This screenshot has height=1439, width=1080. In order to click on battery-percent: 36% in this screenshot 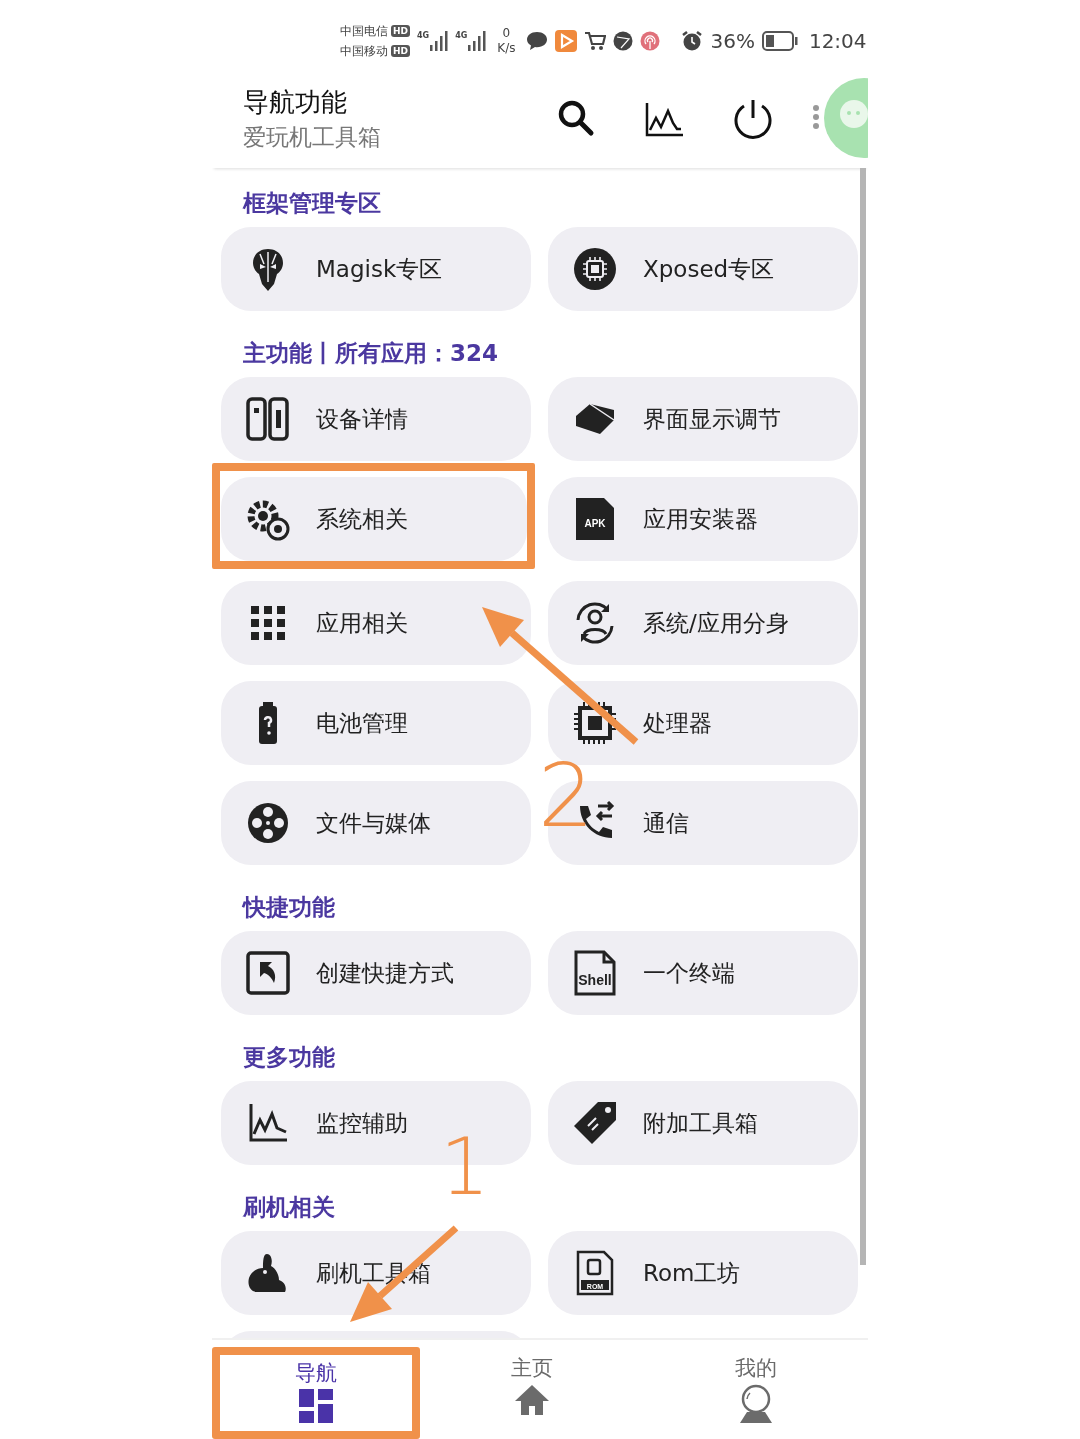, I will do `click(732, 41)`.